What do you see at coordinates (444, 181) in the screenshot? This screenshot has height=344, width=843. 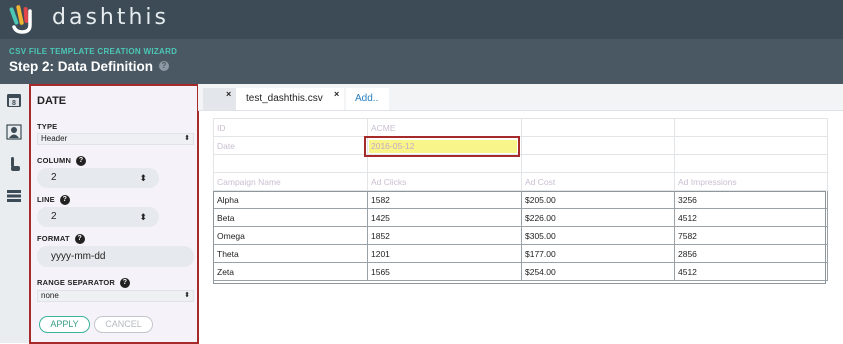 I see `meta-cell: Ad Clicks` at bounding box center [444, 181].